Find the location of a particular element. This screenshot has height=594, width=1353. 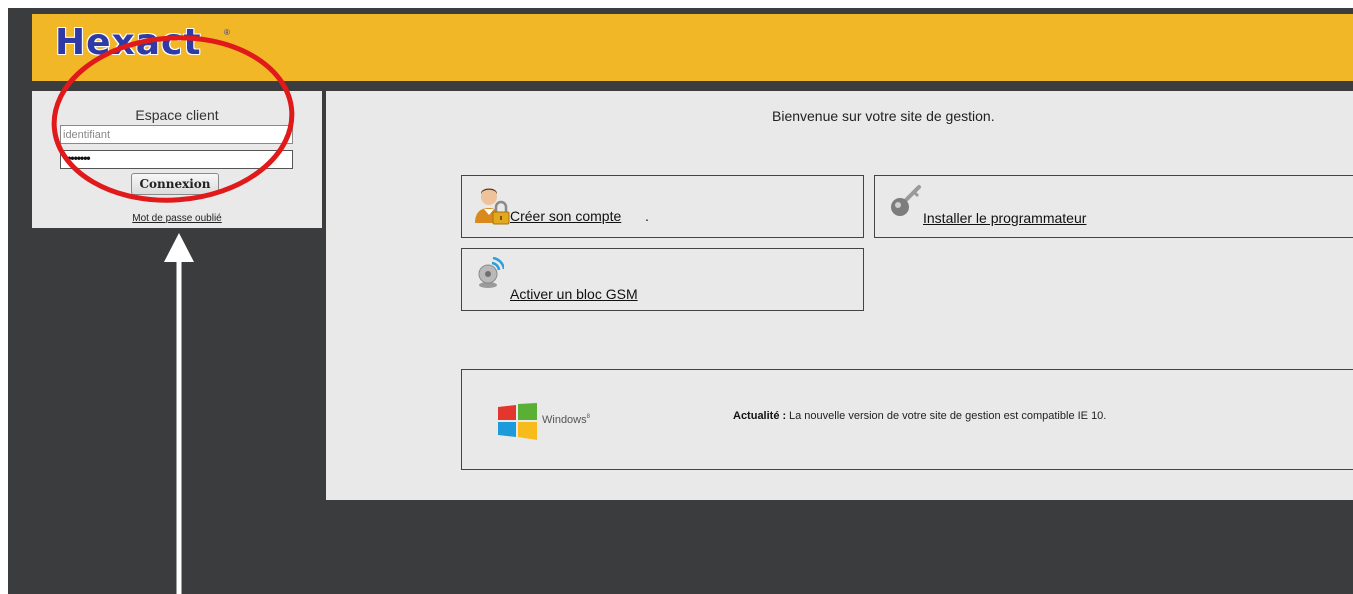

password-input is located at coordinates (176, 159).